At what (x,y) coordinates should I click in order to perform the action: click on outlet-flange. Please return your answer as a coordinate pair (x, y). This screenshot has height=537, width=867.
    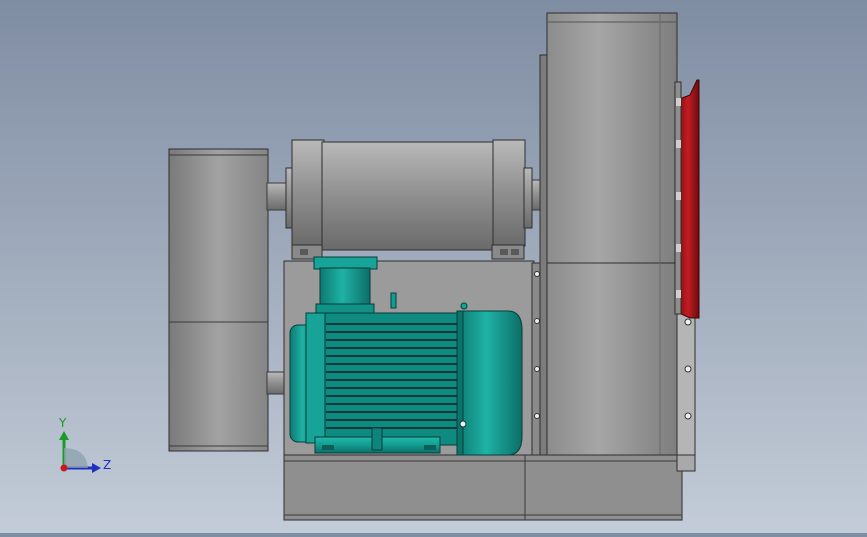
    Looking at the image, I should click on (687, 199).